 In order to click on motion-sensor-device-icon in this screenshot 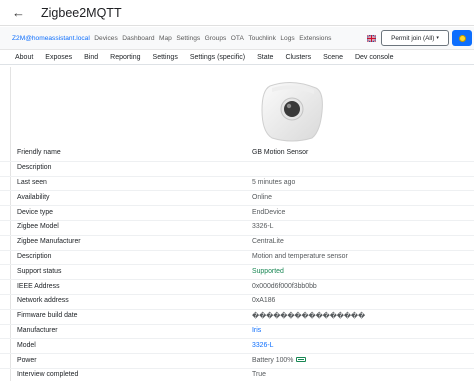, I will do `click(292, 112)`.